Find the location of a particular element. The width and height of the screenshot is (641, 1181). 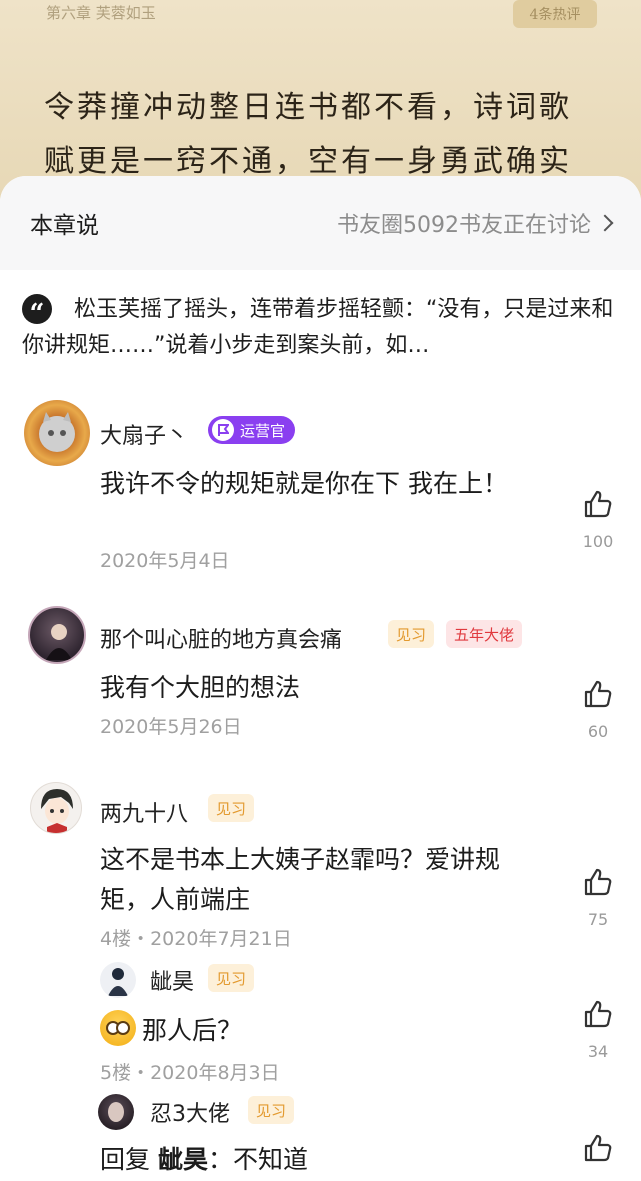

like-button: 75 is located at coordinates (598, 897).